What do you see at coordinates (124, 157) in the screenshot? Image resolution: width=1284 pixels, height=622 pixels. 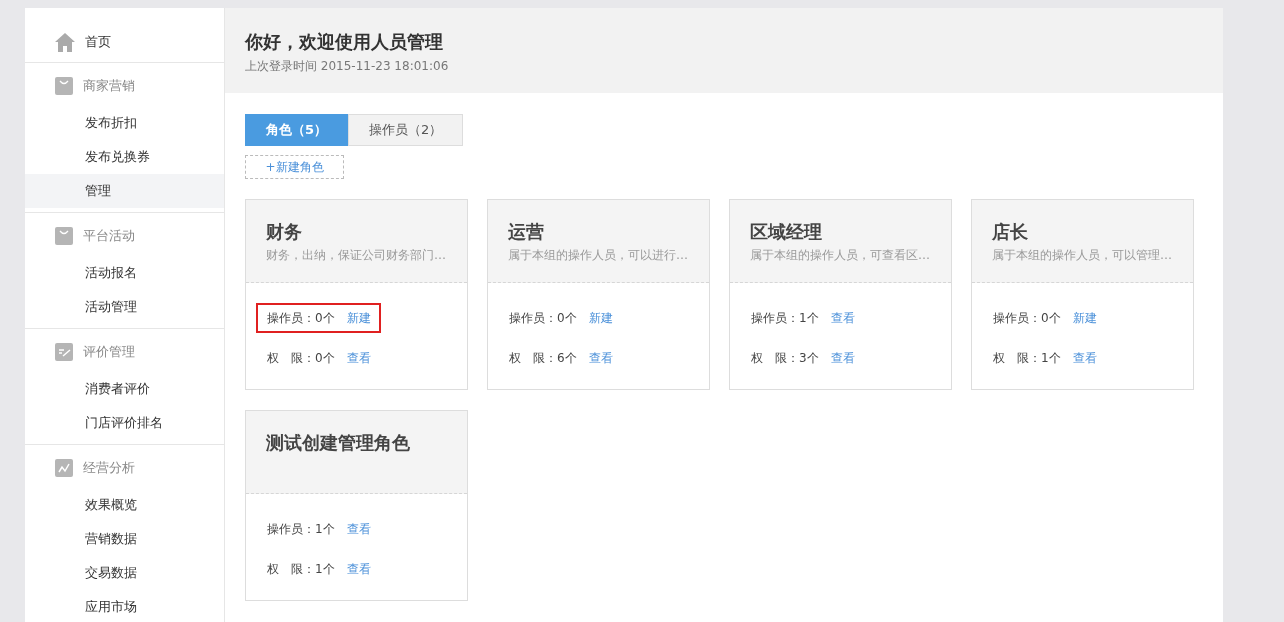 I see `sidebar-item: 发布兑换券` at bounding box center [124, 157].